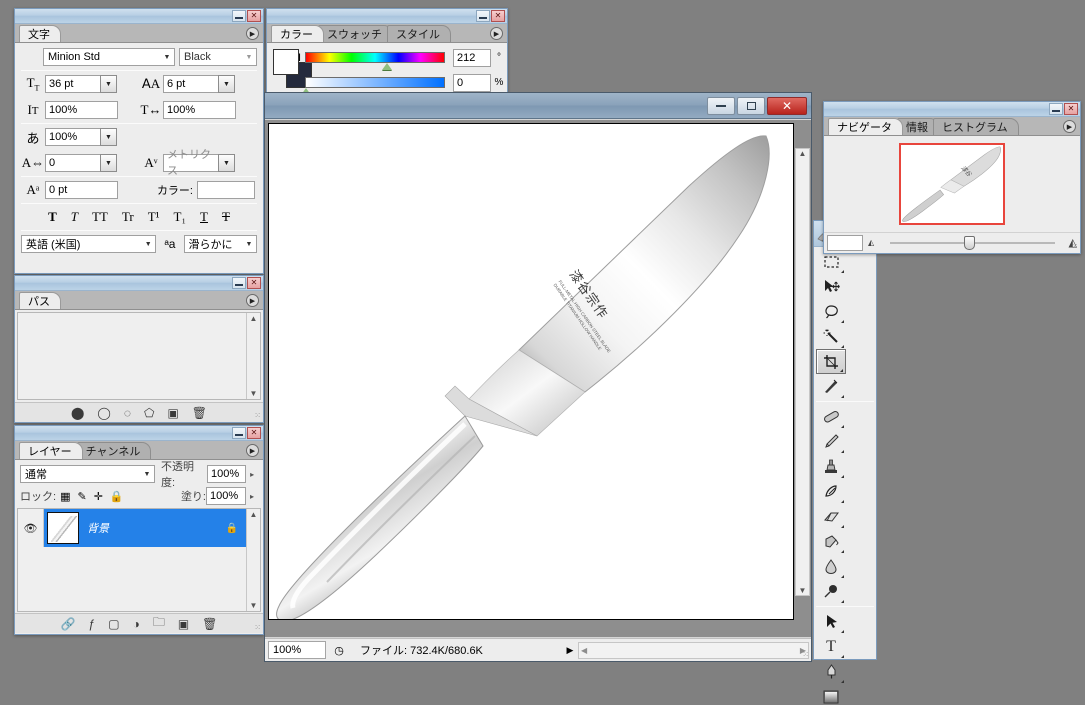  Describe the element at coordinates (1069, 126) in the screenshot. I see `navigator-panel-menu-icon: ▶` at that location.